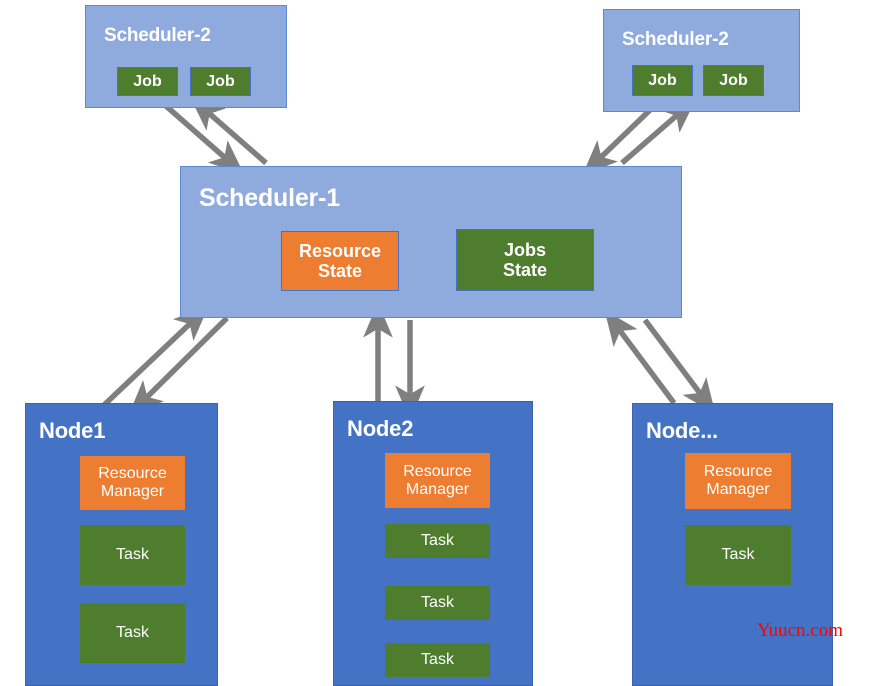 This screenshot has height=686, width=870. I want to click on node2-title: Node2, so click(380, 428).